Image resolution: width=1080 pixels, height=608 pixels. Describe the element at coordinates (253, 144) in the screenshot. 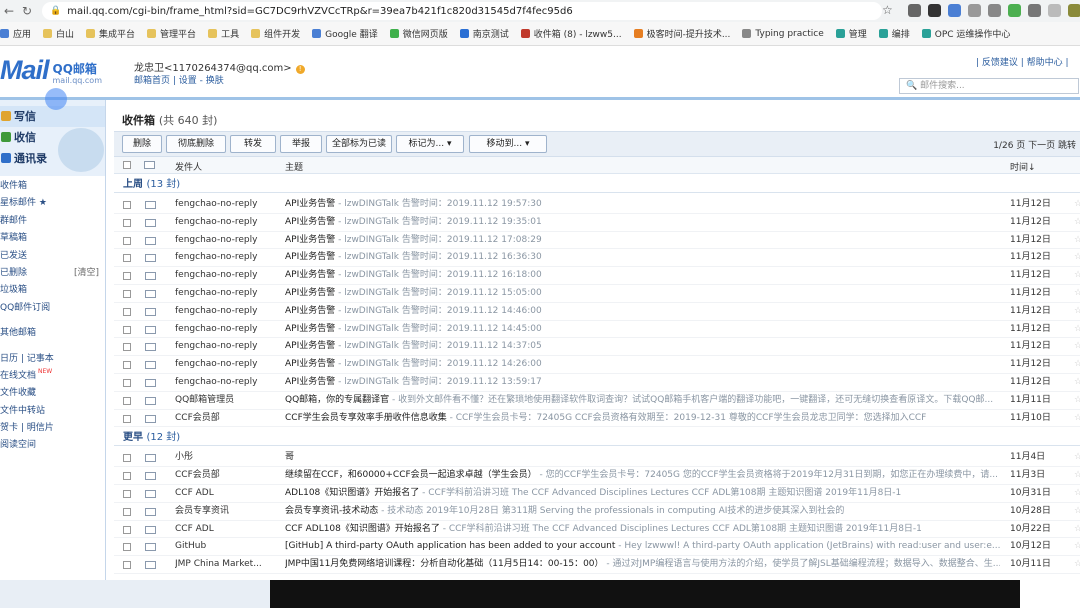

I see `toolbar-button: 转发` at that location.